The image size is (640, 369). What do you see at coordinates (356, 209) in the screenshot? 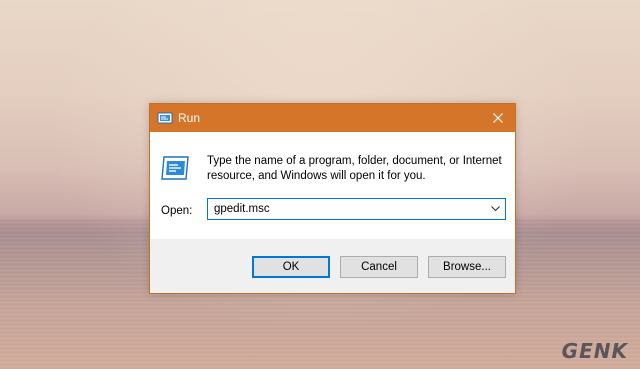
I see `open-combobox: gpedit.msc` at bounding box center [356, 209].